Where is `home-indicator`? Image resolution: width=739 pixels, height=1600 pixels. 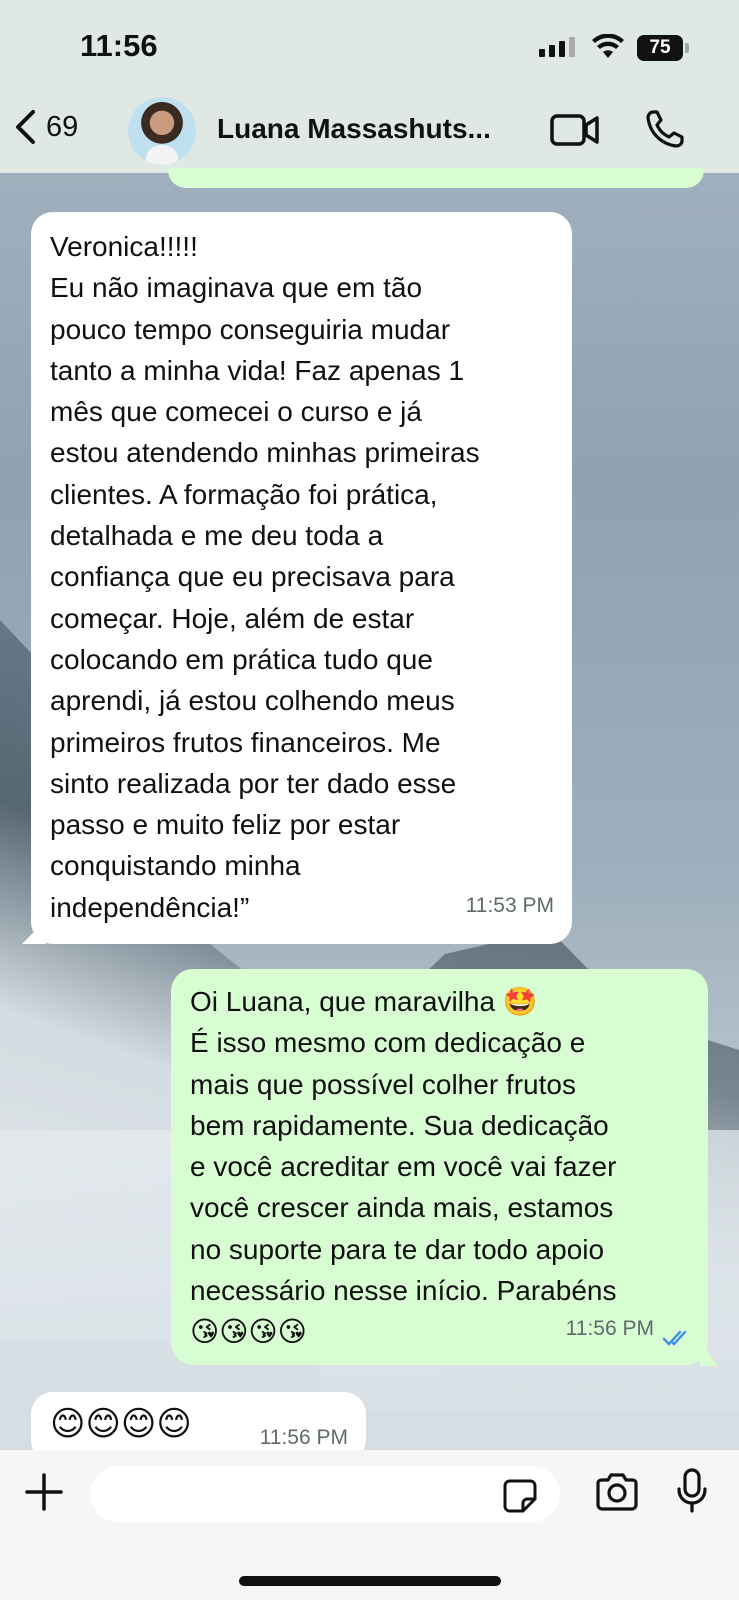 home-indicator is located at coordinates (370, 1581).